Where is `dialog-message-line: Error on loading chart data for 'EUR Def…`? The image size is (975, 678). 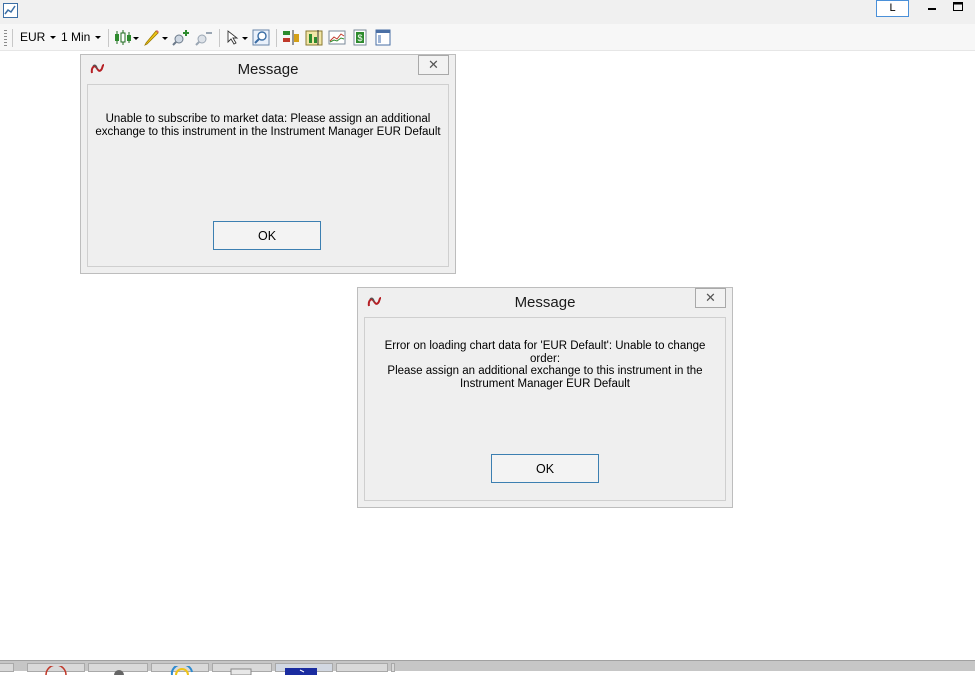 dialog-message-line: Error on loading chart data for 'EUR Def… is located at coordinates (545, 352).